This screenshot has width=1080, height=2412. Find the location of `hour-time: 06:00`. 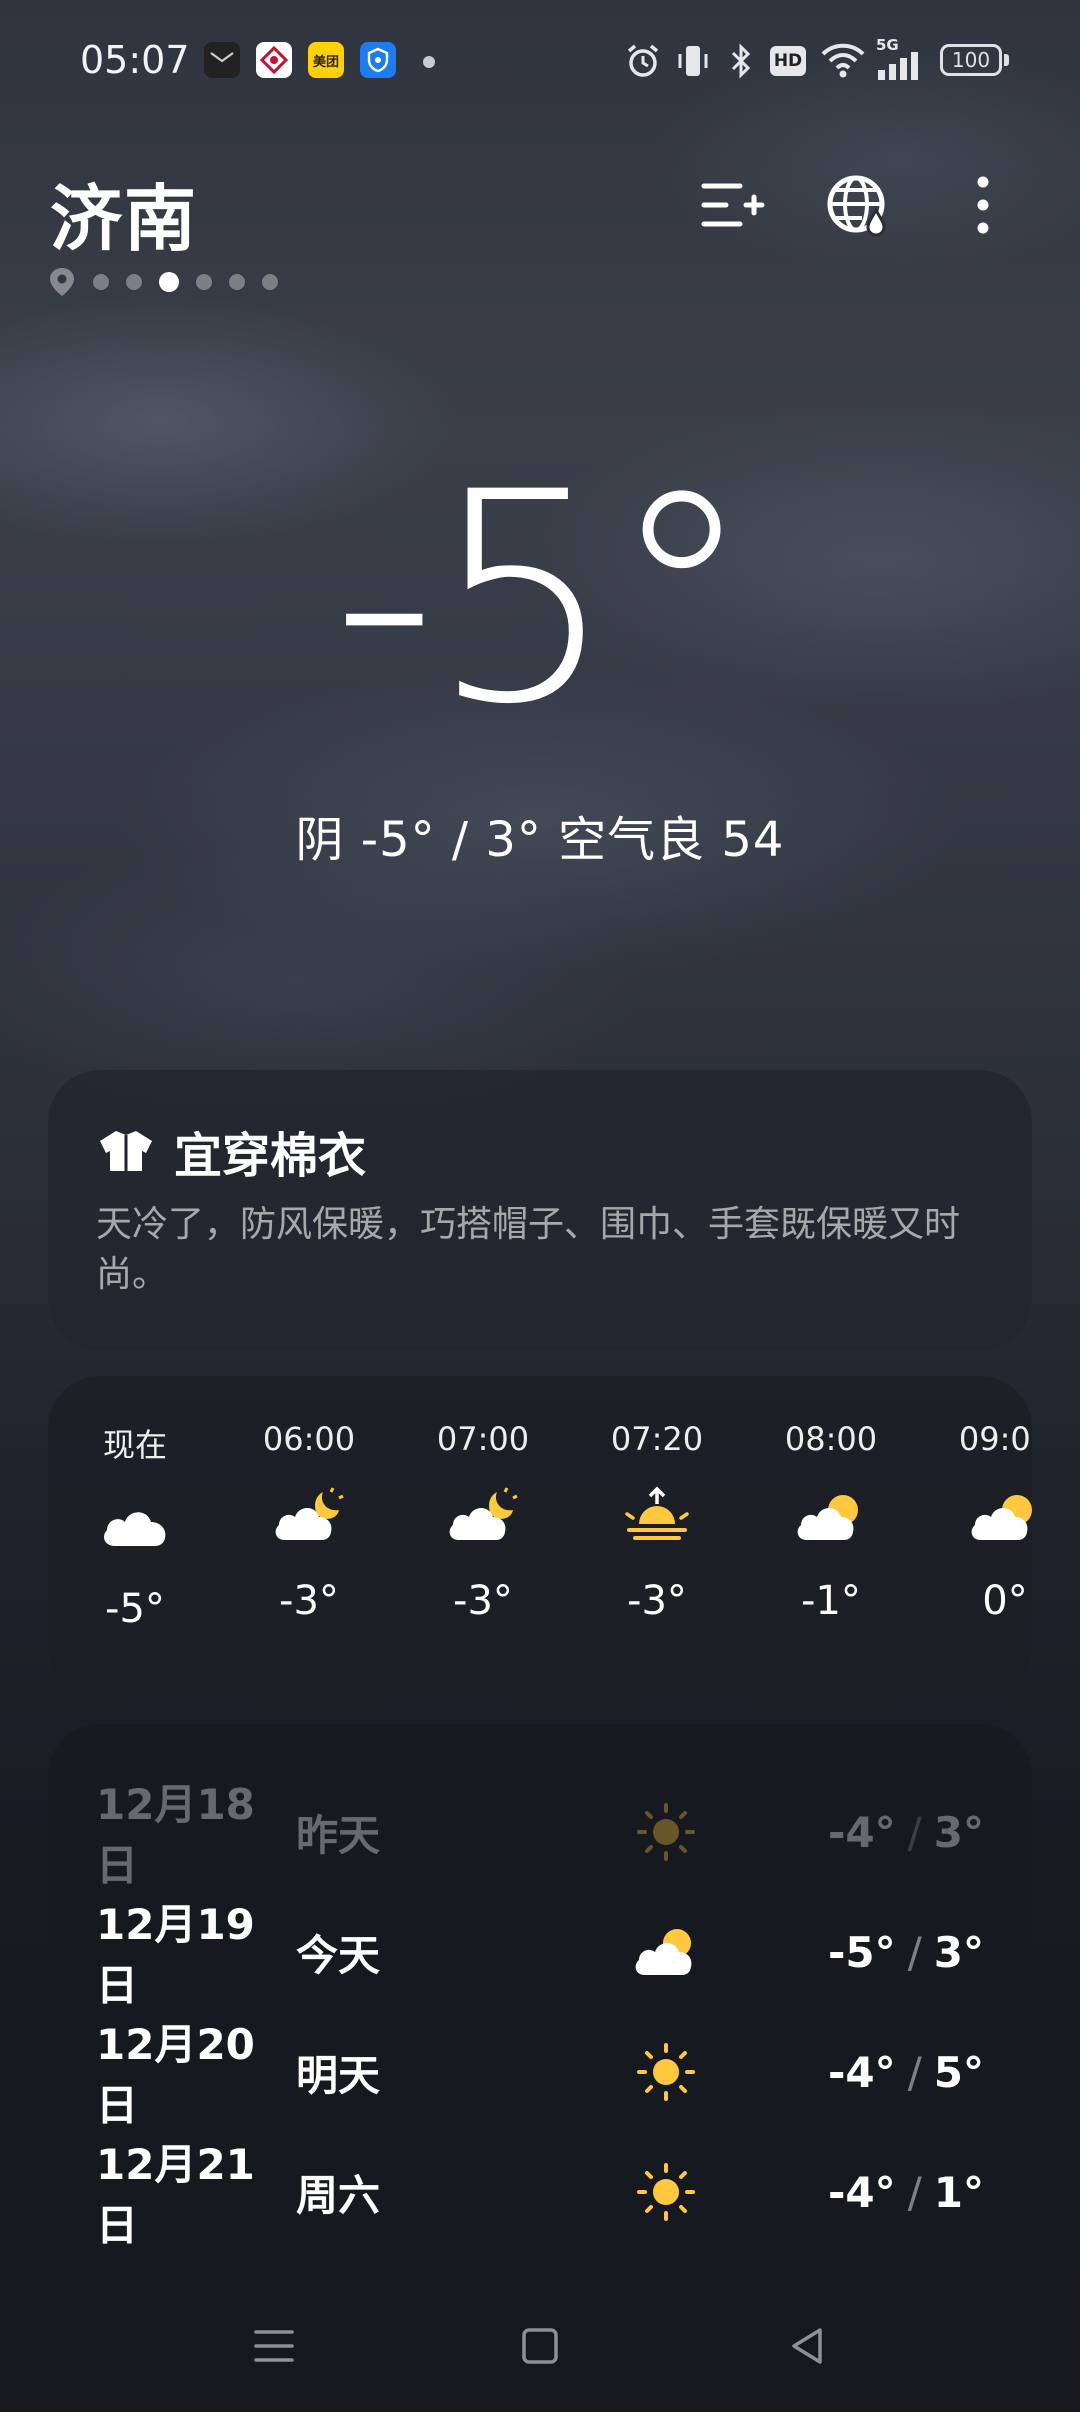

hour-time: 06:00 is located at coordinates (309, 1439).